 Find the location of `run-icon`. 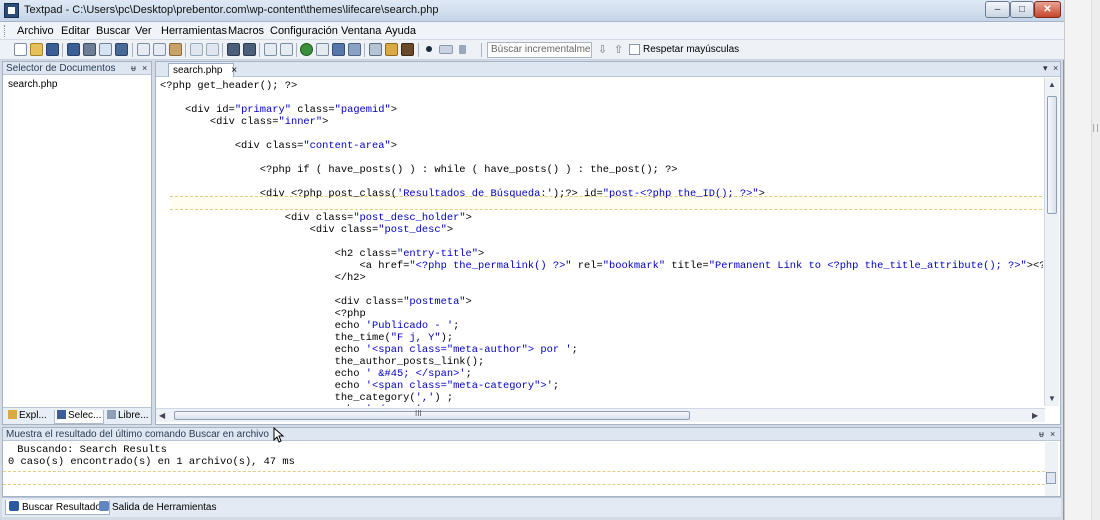

run-icon is located at coordinates (462, 49).